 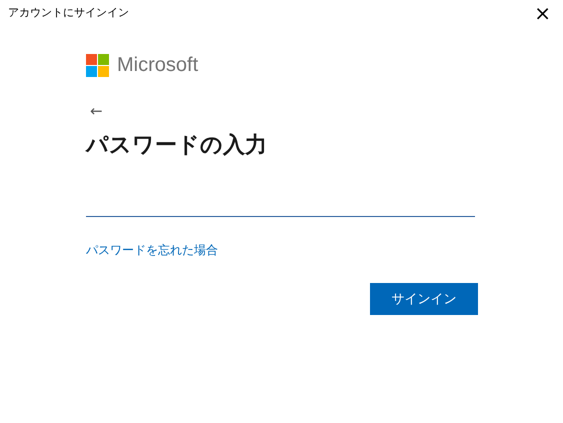 What do you see at coordinates (96, 111) in the screenshot?
I see `back-button: ←` at bounding box center [96, 111].